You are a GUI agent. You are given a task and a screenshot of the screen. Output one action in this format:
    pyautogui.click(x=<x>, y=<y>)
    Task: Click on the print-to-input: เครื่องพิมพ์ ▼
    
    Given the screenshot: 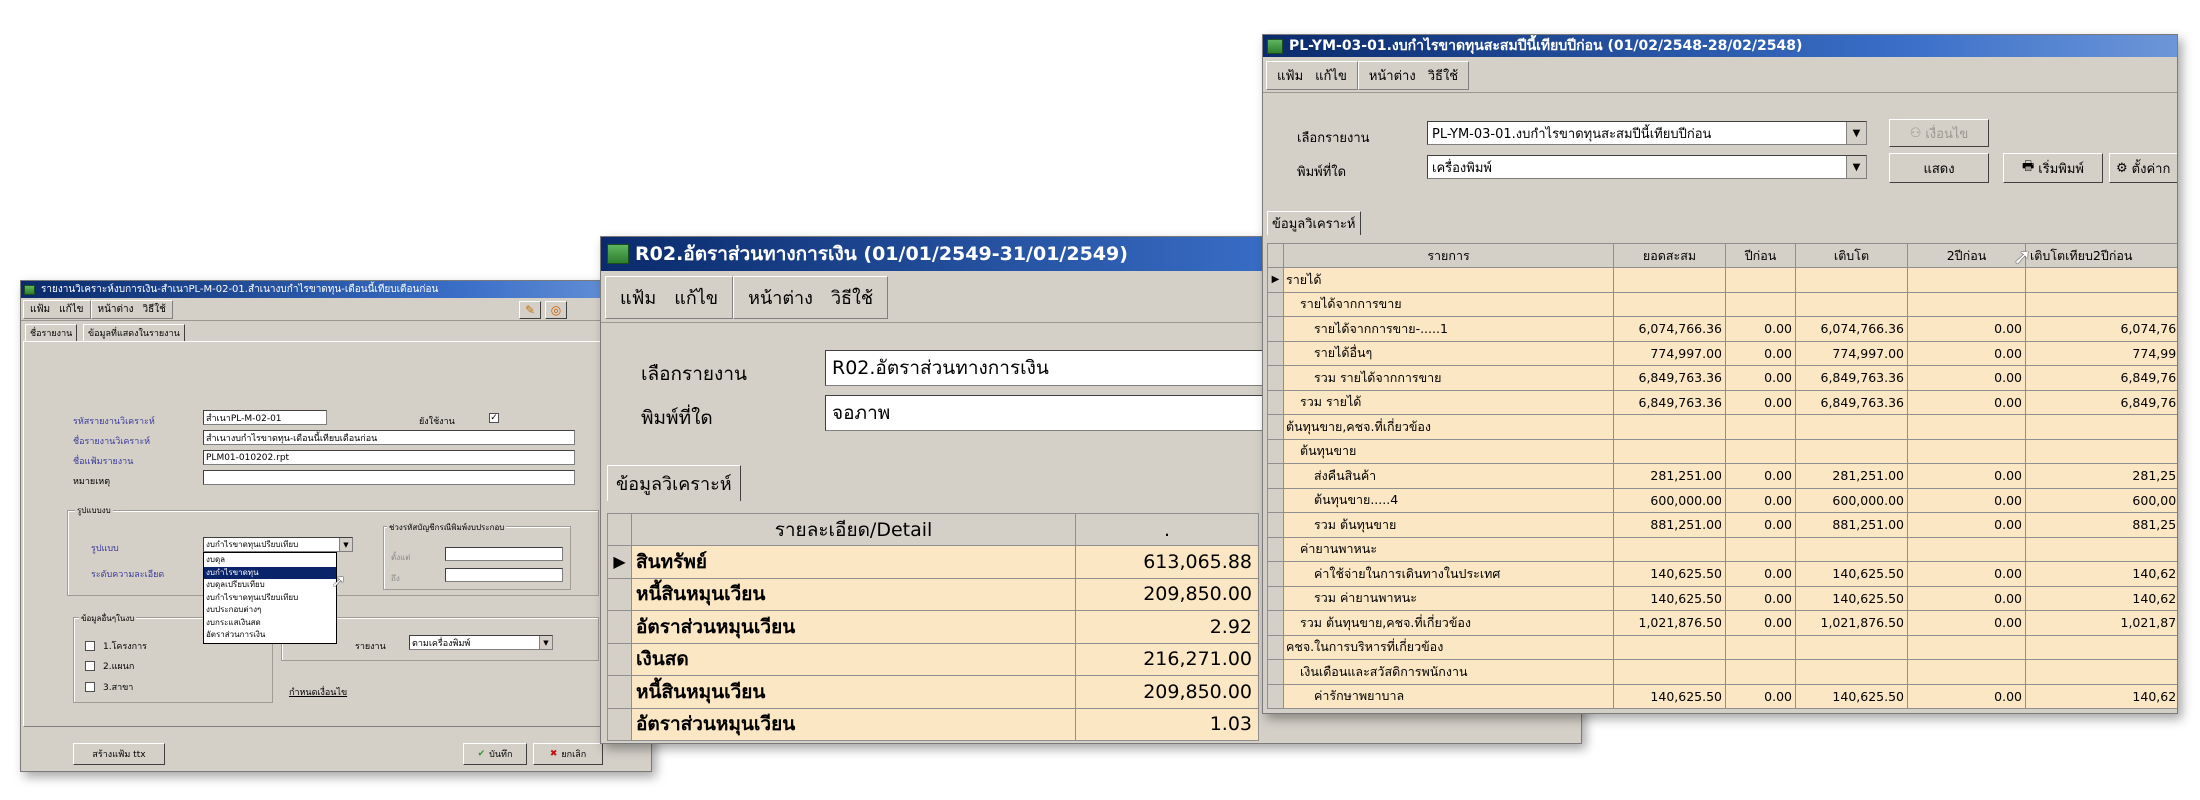 What is the action you would take?
    pyautogui.click(x=1647, y=167)
    